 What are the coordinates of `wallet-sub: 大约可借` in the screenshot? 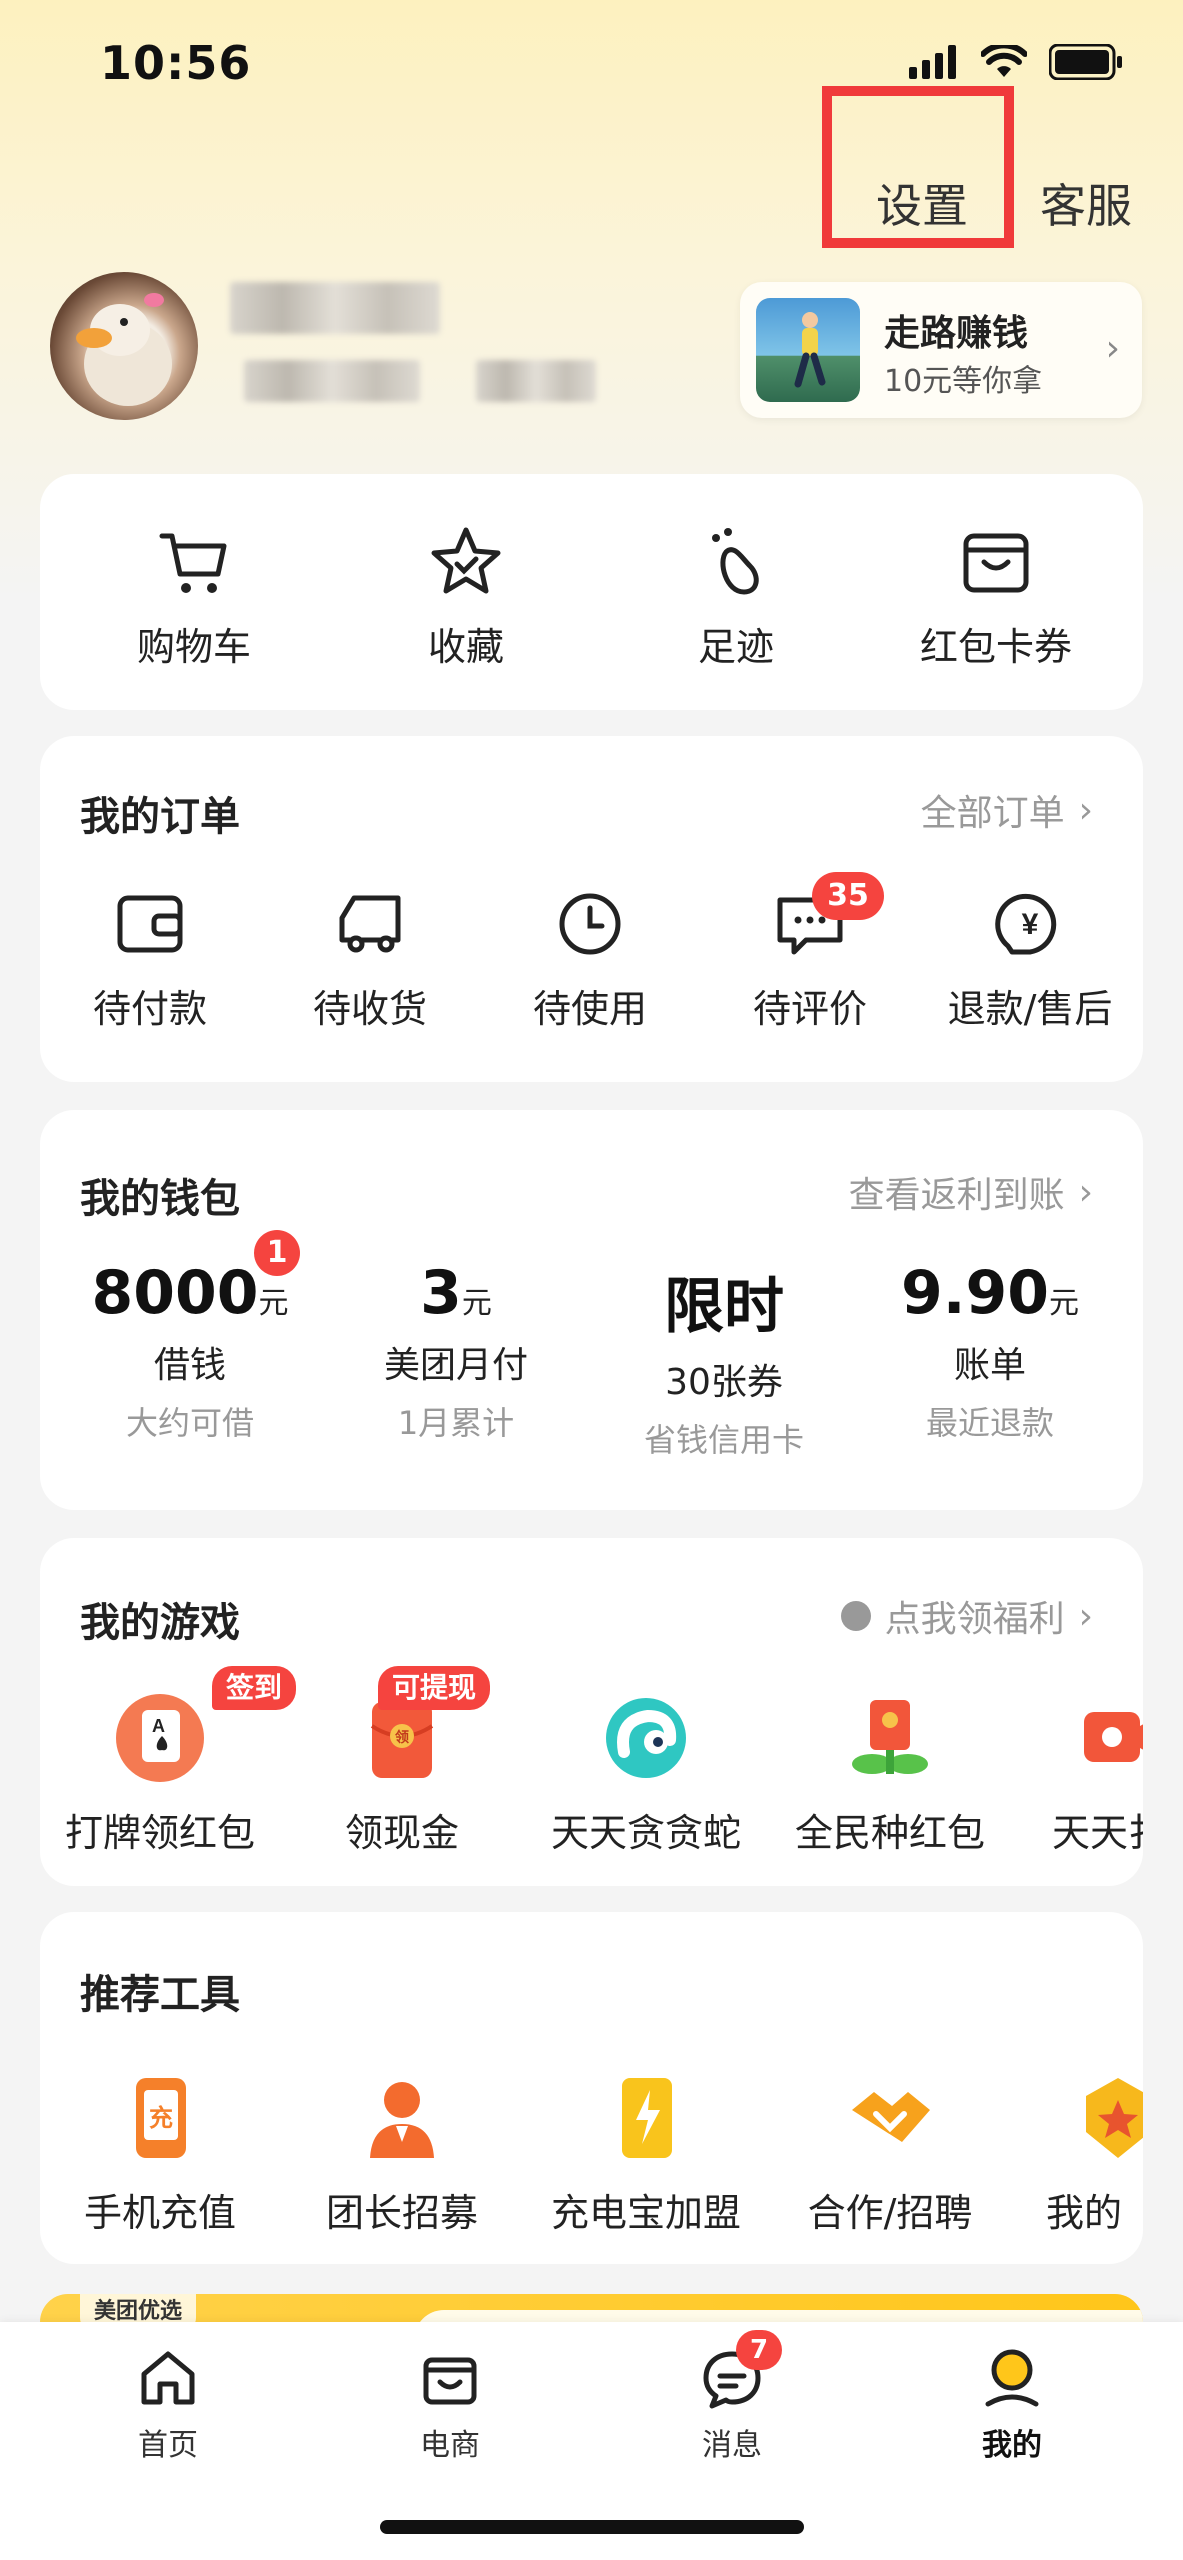 It's located at (189, 1423).